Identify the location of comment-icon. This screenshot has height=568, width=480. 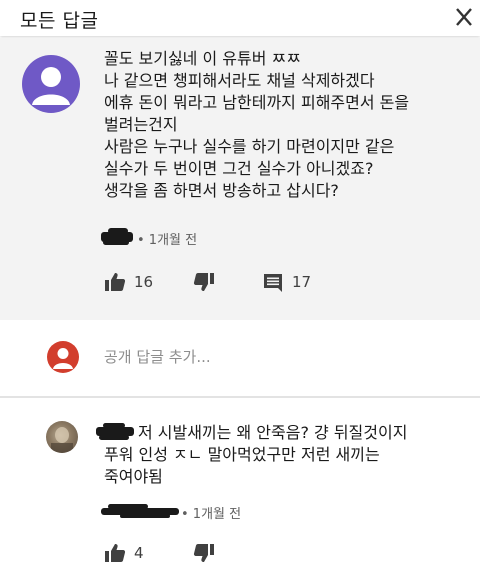
(273, 282).